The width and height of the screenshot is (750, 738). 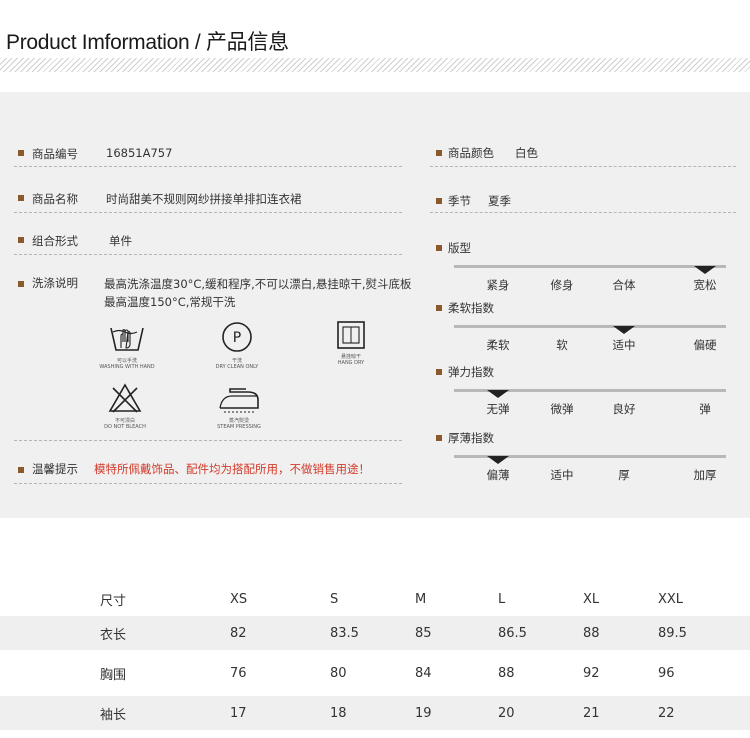 I want to click on scale-tick-label: 良好, so click(x=624, y=409).